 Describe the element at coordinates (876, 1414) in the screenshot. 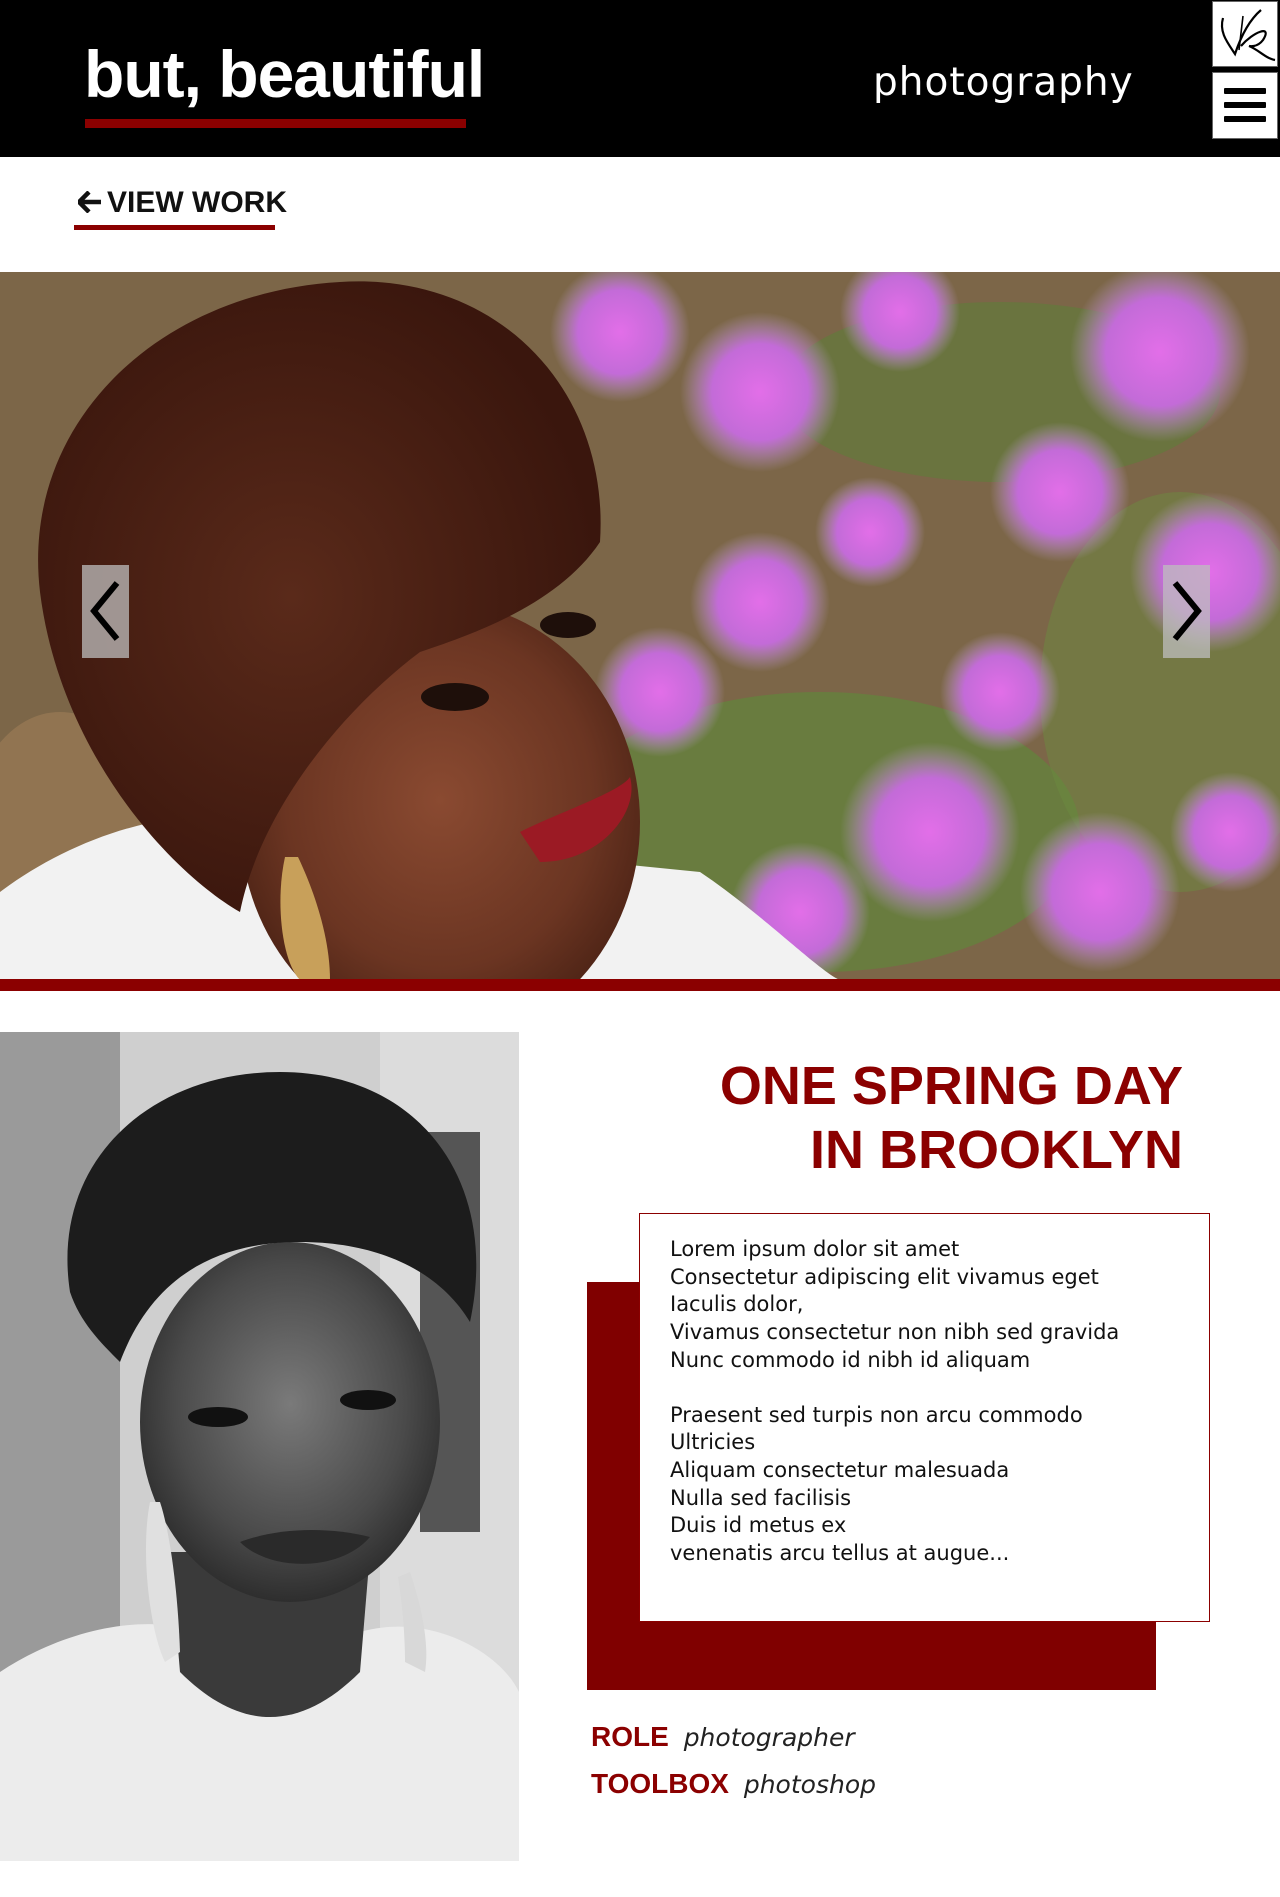

I see `description-line: Praesent sed turpis non arcu commodo` at that location.